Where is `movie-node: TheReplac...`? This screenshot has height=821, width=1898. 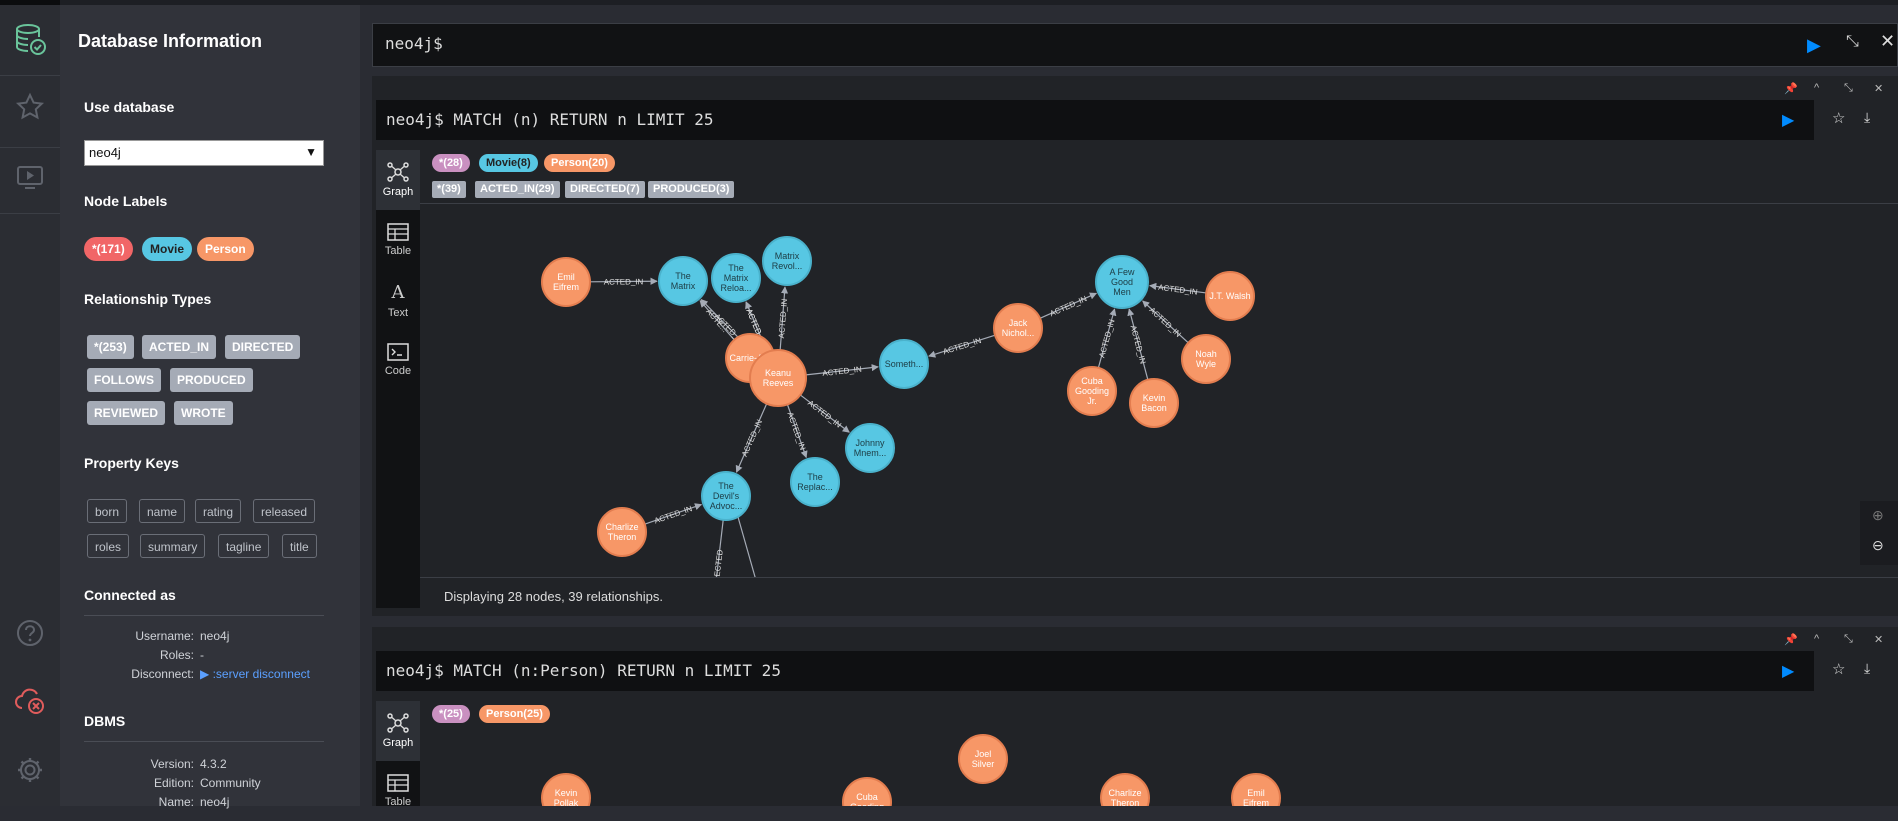
movie-node: TheReplac... is located at coordinates (815, 482).